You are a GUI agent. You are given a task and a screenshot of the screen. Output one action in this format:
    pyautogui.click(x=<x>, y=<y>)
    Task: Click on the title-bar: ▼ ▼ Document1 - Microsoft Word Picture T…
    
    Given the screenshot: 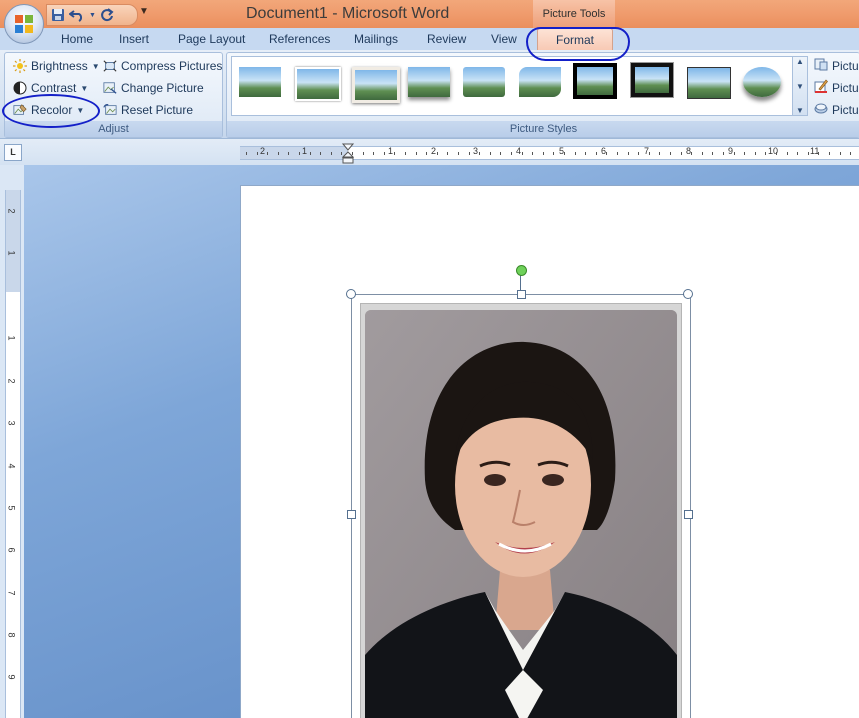 What is the action you would take?
    pyautogui.click(x=429, y=14)
    